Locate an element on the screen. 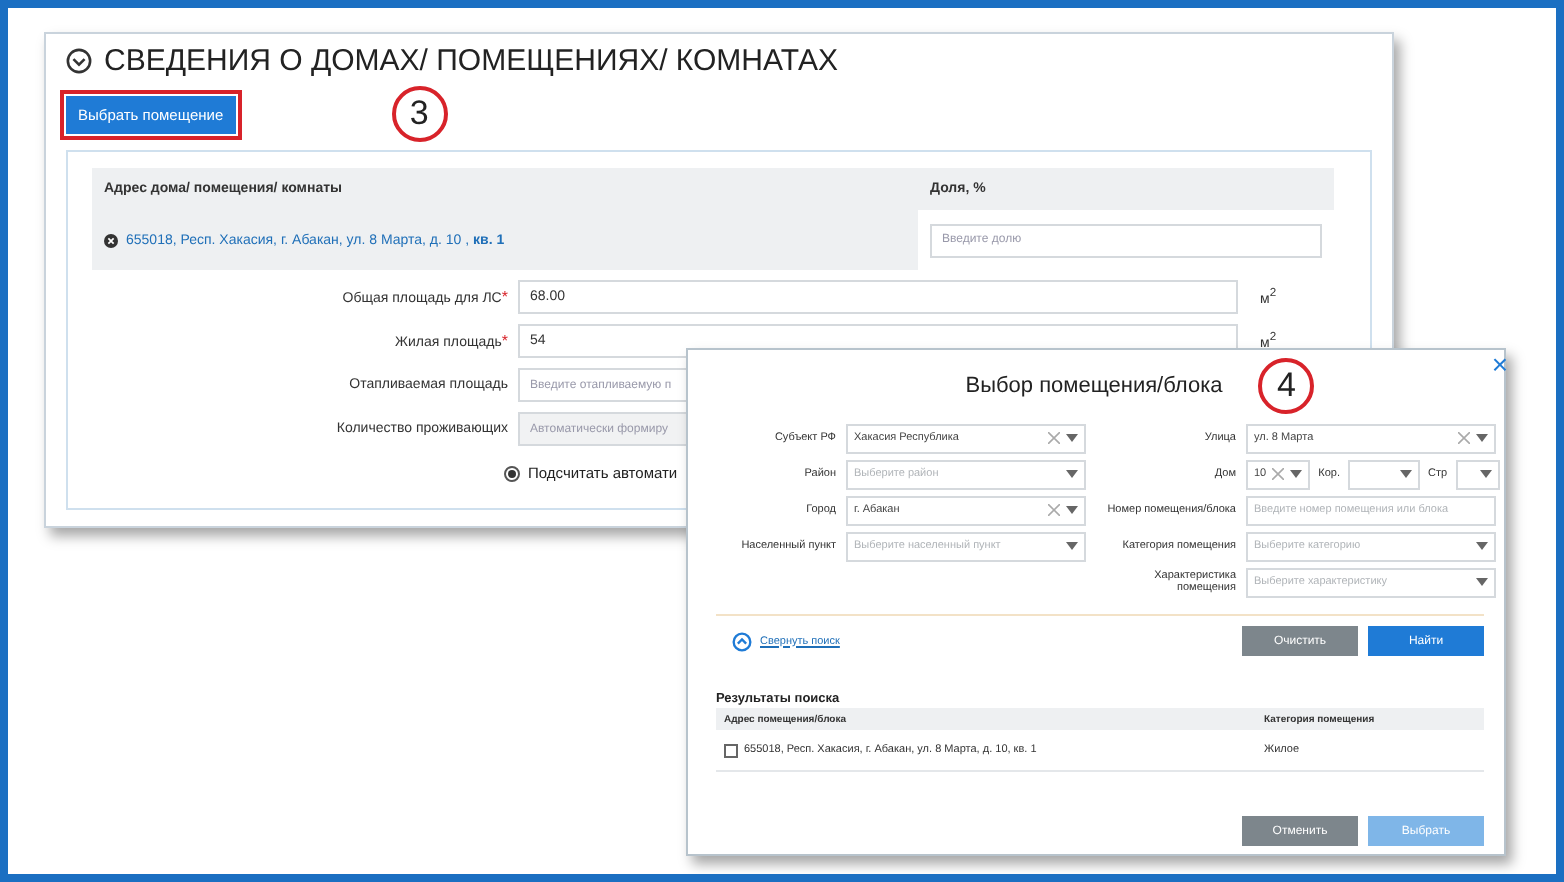 The height and width of the screenshot is (882, 1564). step-marker: 3 is located at coordinates (419, 114).